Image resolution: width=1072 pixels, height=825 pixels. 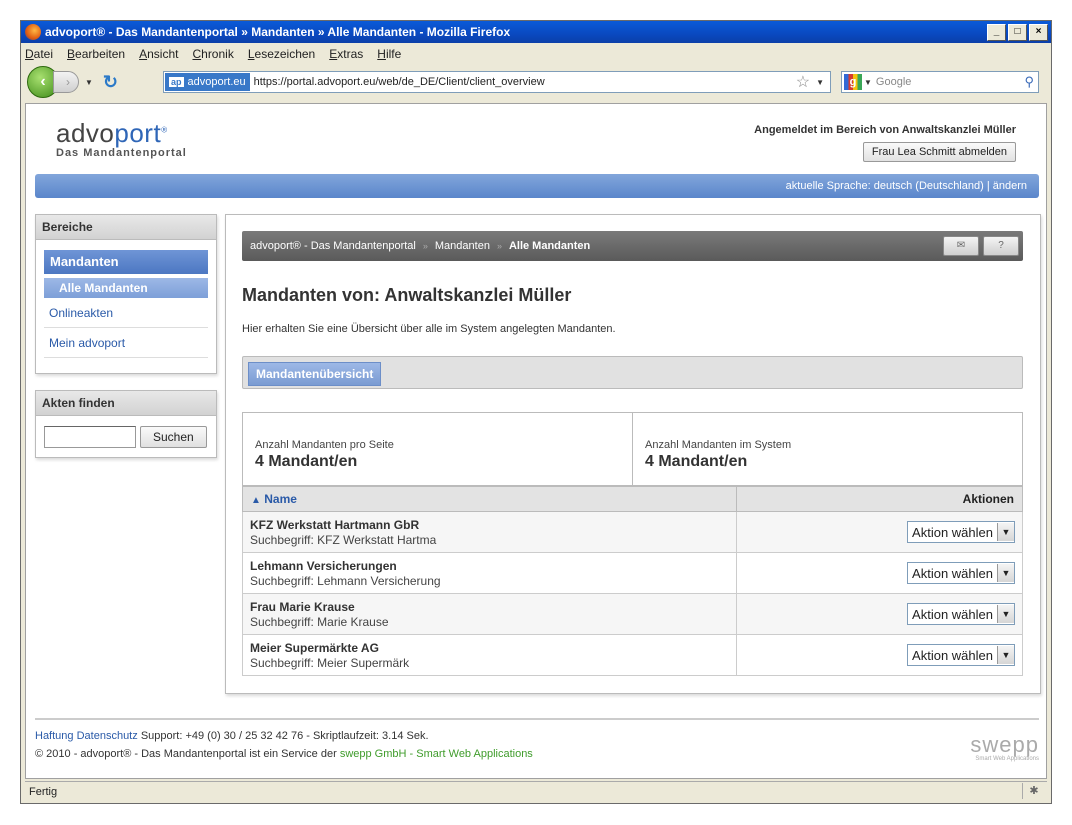 What do you see at coordinates (820, 82) in the screenshot?
I see `url-dropdown-icon: ▼` at bounding box center [820, 82].